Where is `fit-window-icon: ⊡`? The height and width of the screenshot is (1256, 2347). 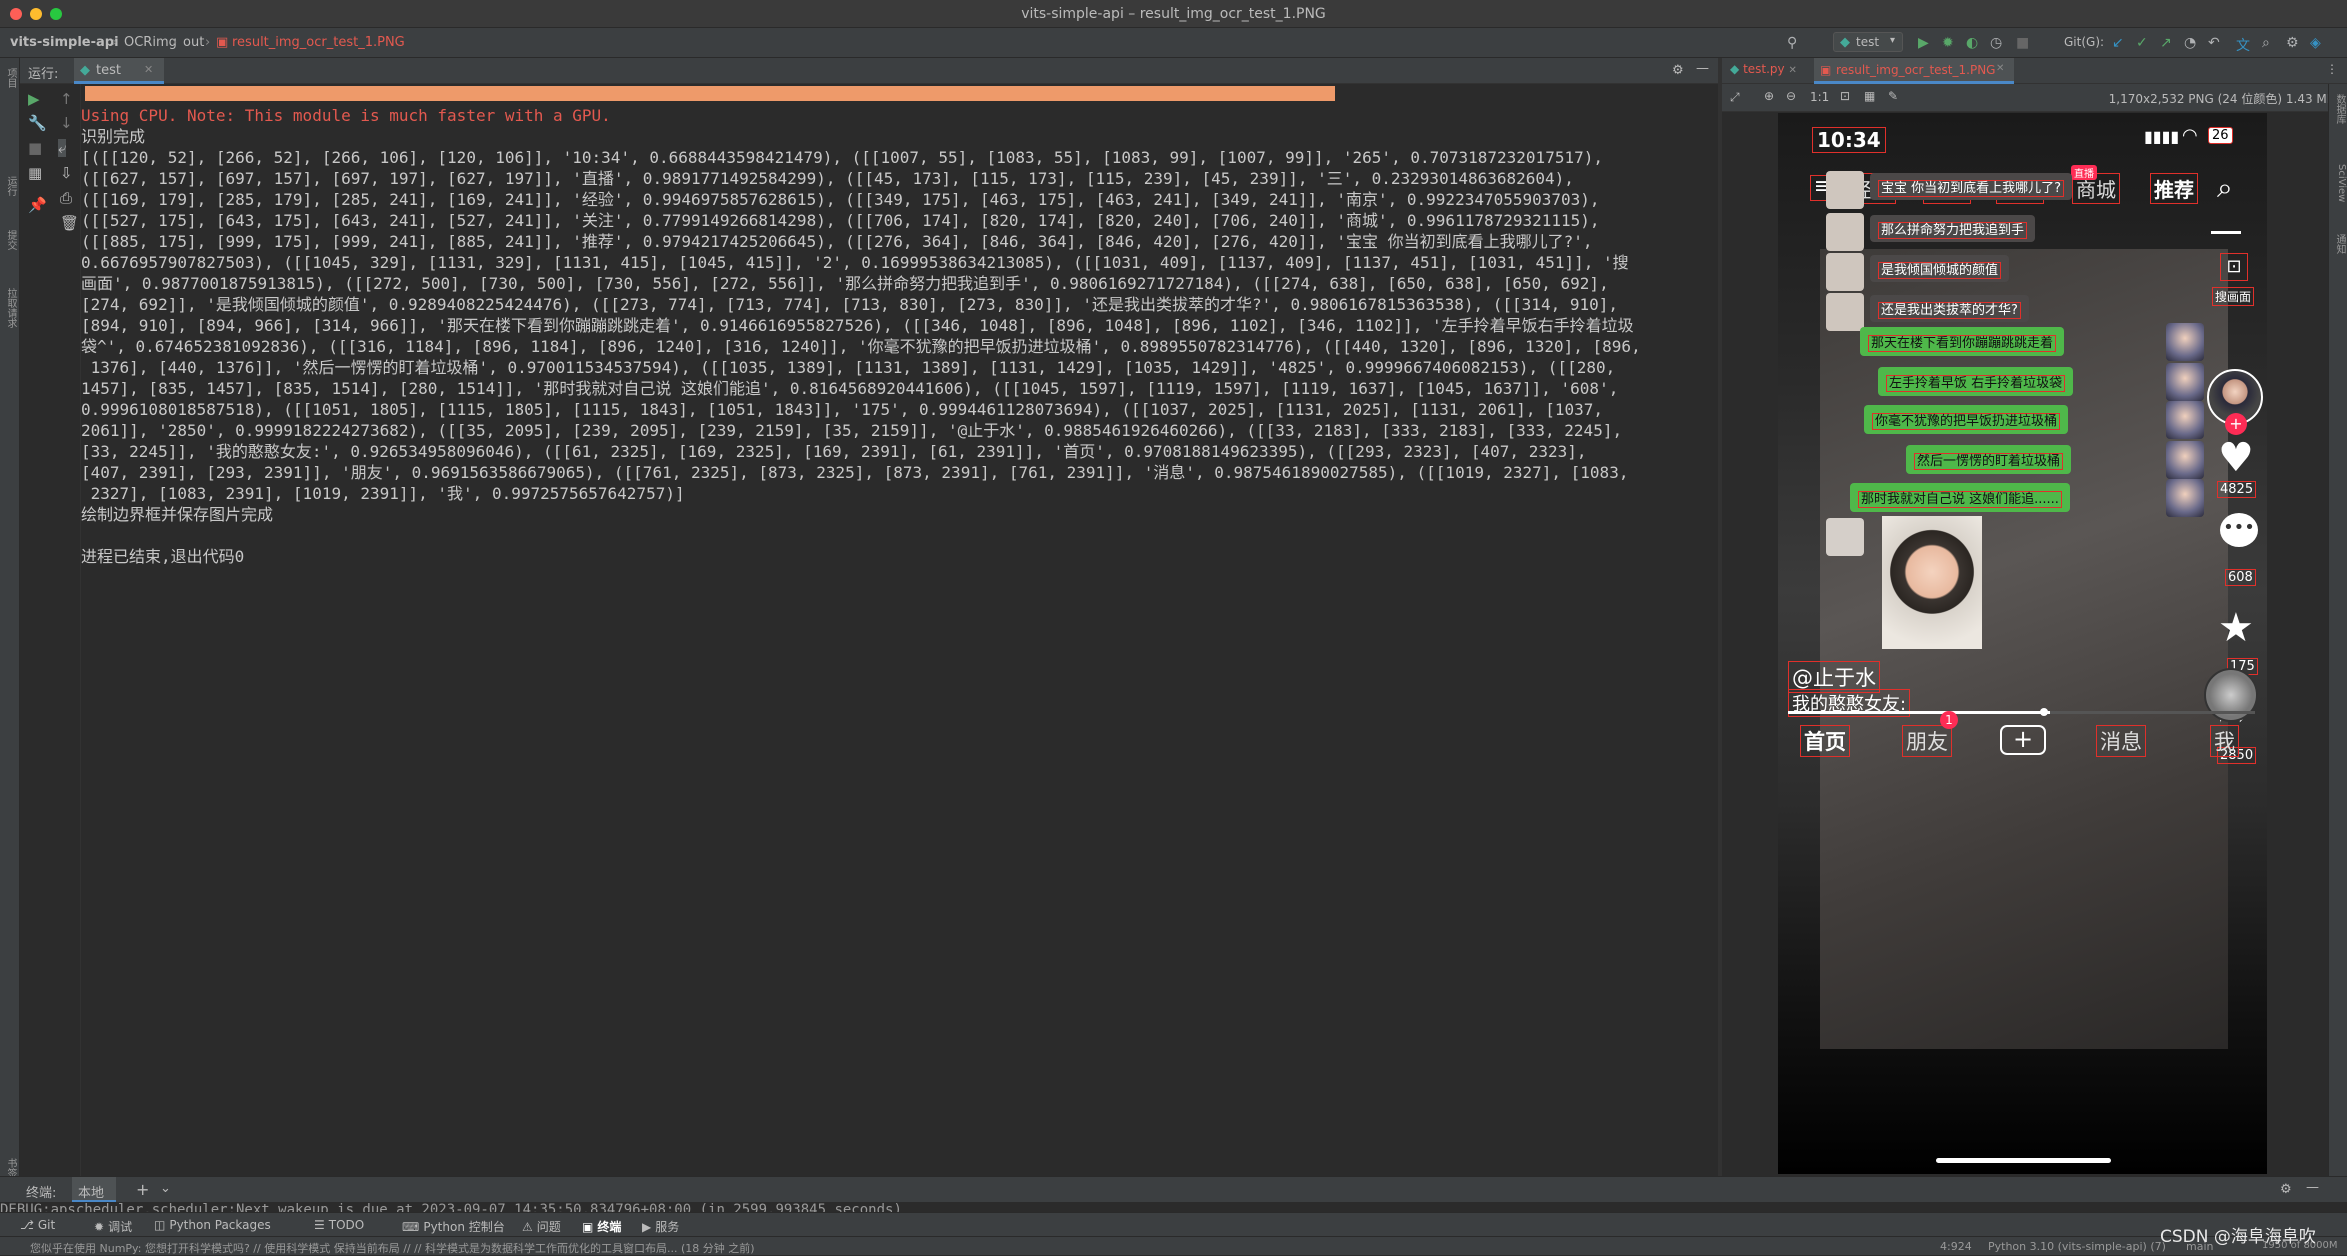
fit-window-icon: ⊡ is located at coordinates (1845, 96).